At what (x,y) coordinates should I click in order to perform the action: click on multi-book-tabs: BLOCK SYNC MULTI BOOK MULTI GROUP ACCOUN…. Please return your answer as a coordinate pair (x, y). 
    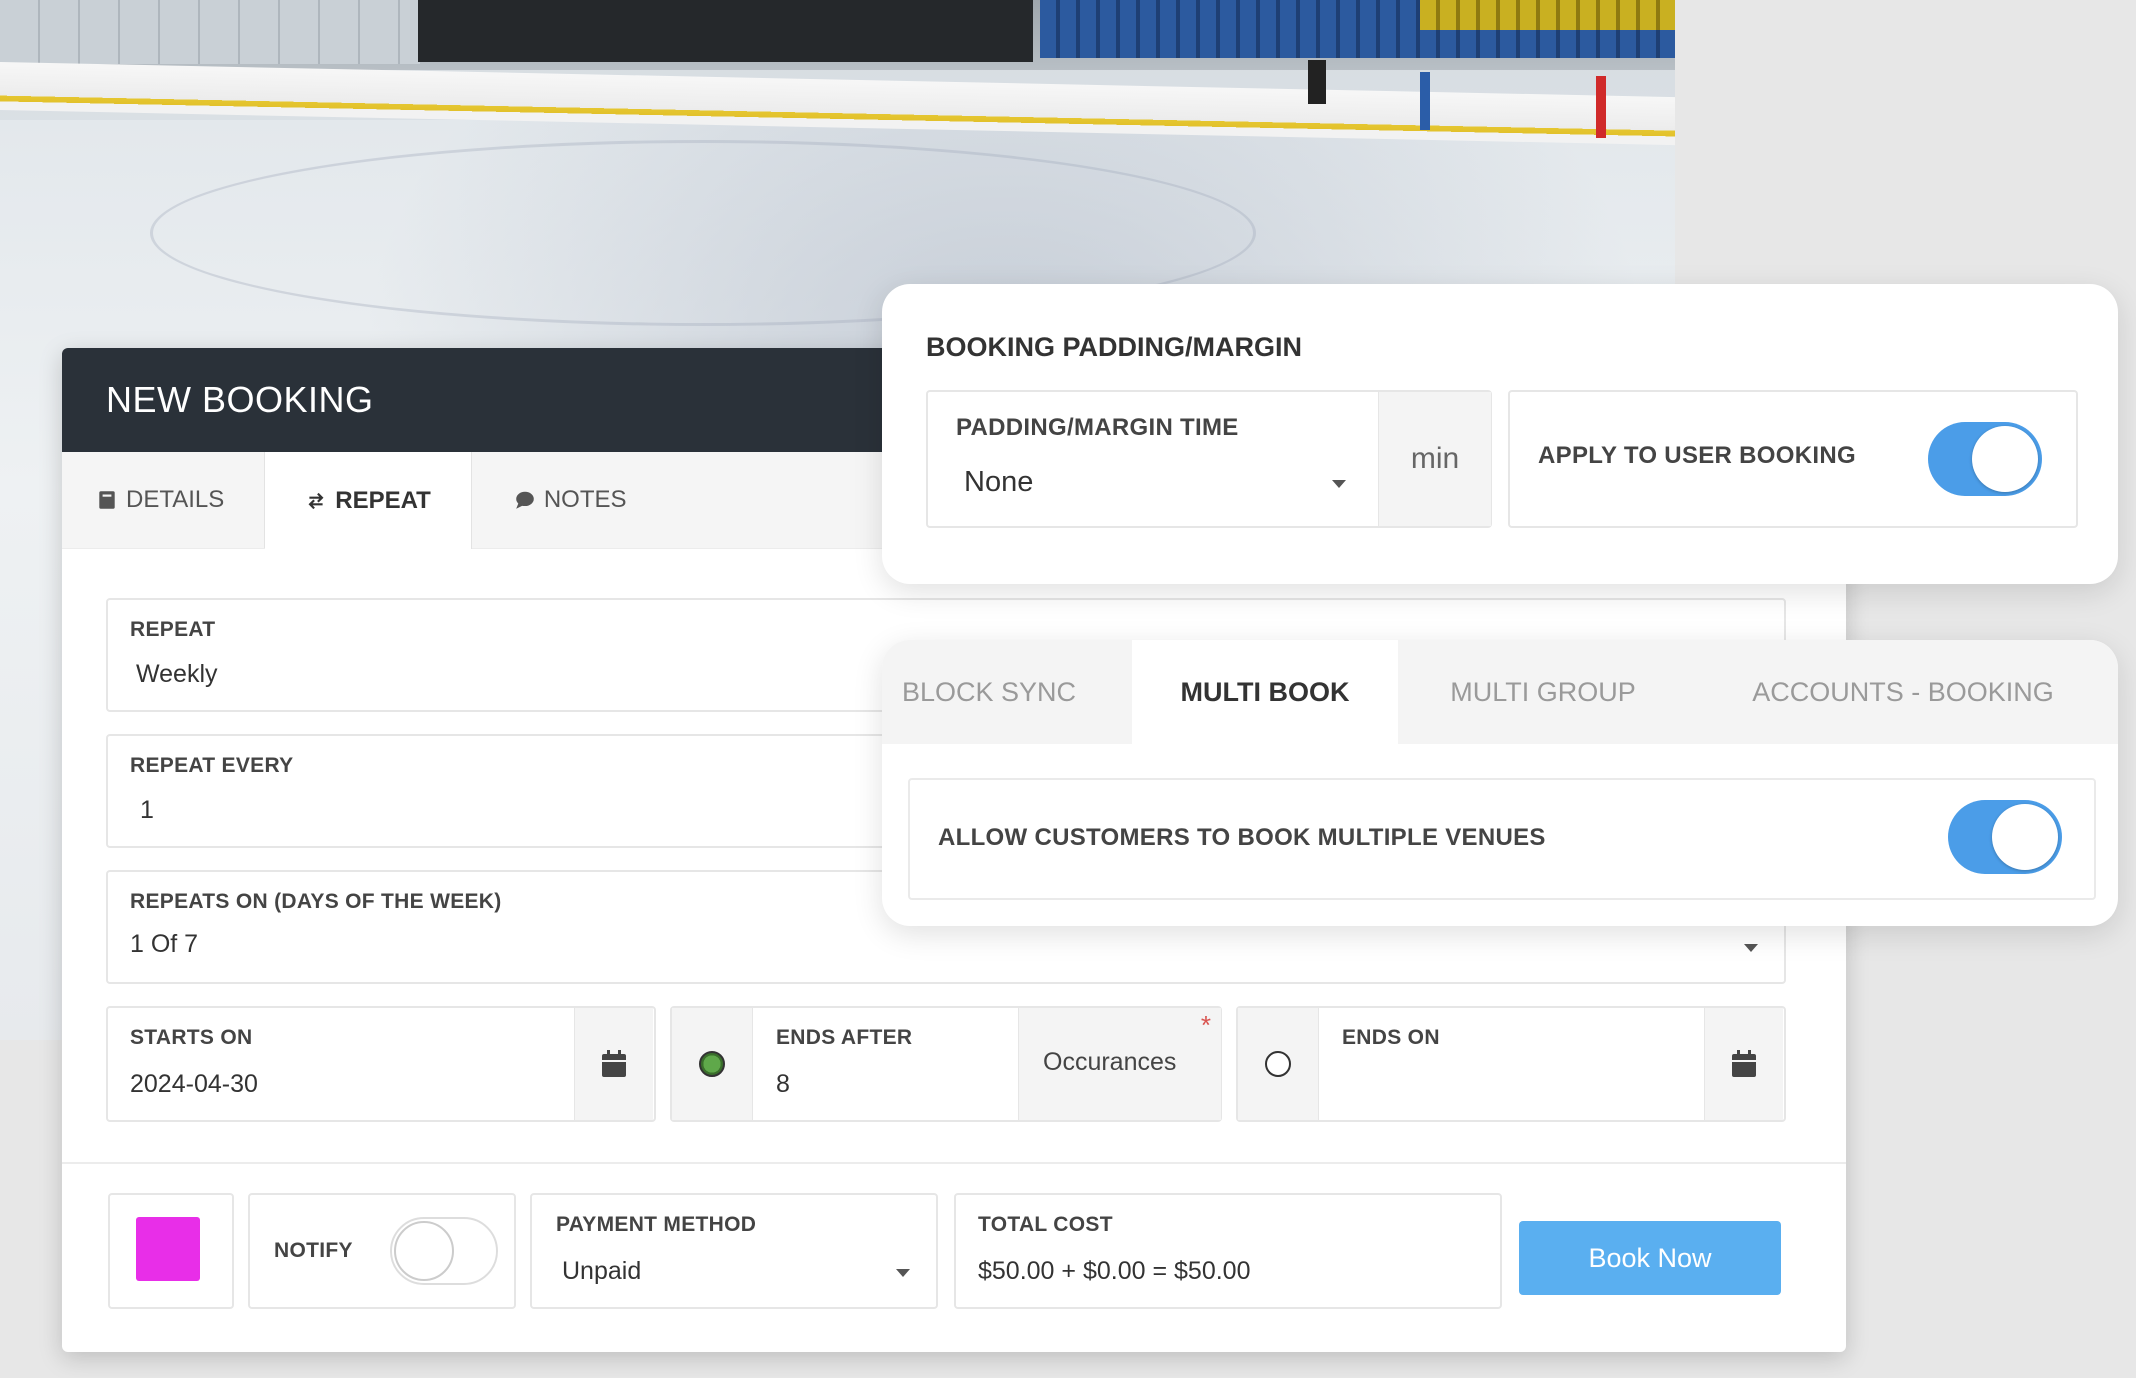
    Looking at the image, I should click on (1500, 692).